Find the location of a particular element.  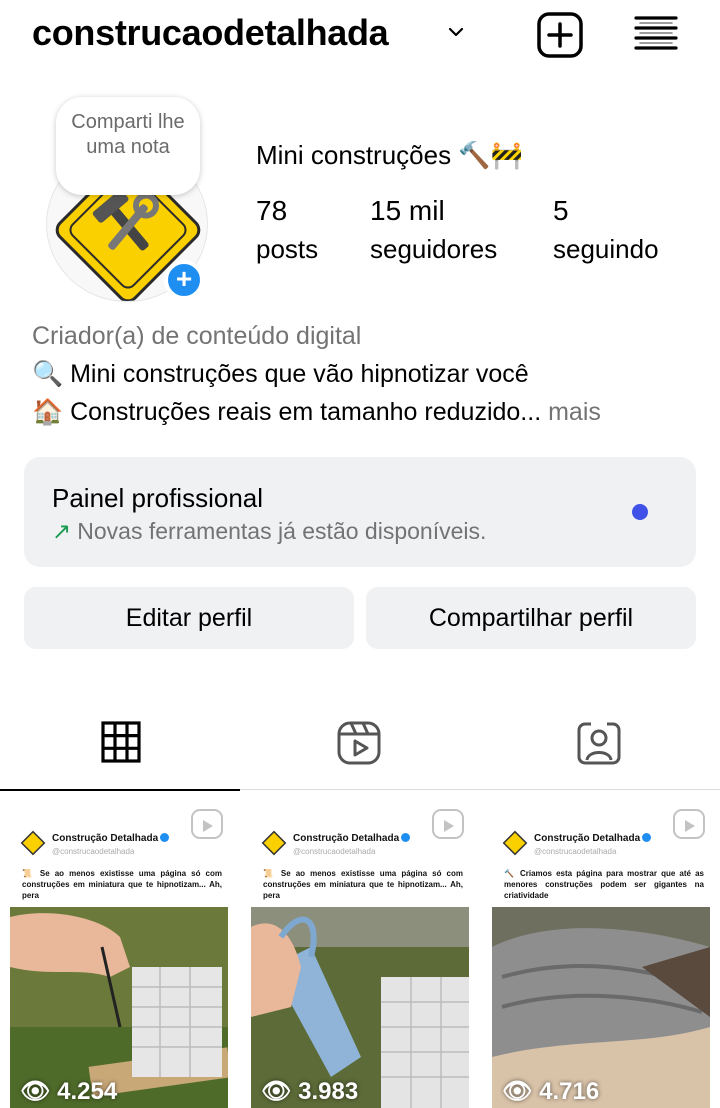

tab-grid is located at coordinates (120, 745).